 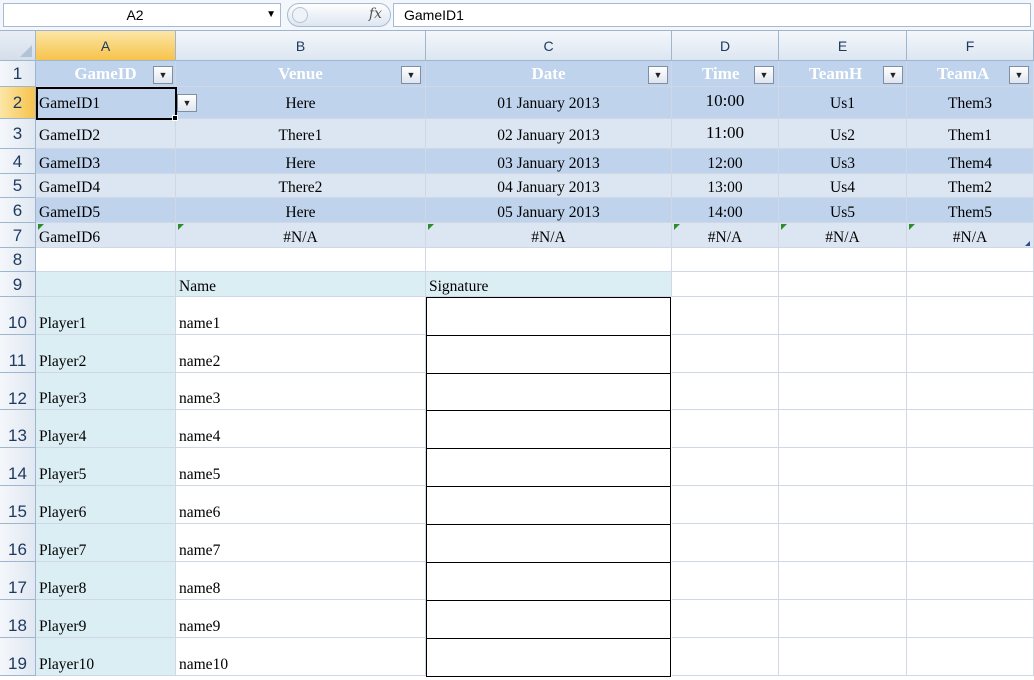 What do you see at coordinates (1019, 75) in the screenshot?
I see `filter-dropdown-teama-icon: ▼` at bounding box center [1019, 75].